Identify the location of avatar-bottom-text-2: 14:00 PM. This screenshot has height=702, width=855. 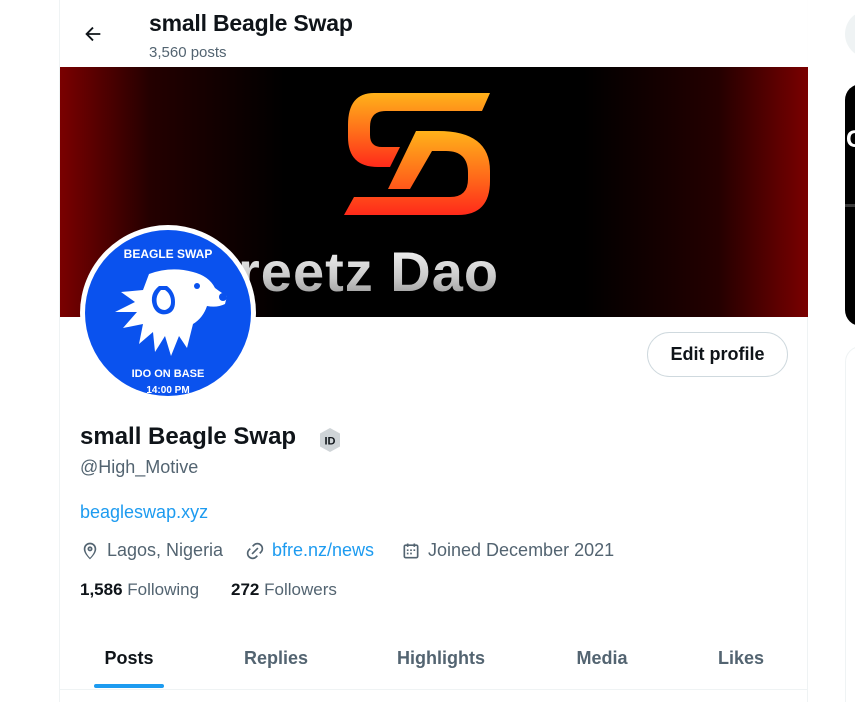
(168, 390).